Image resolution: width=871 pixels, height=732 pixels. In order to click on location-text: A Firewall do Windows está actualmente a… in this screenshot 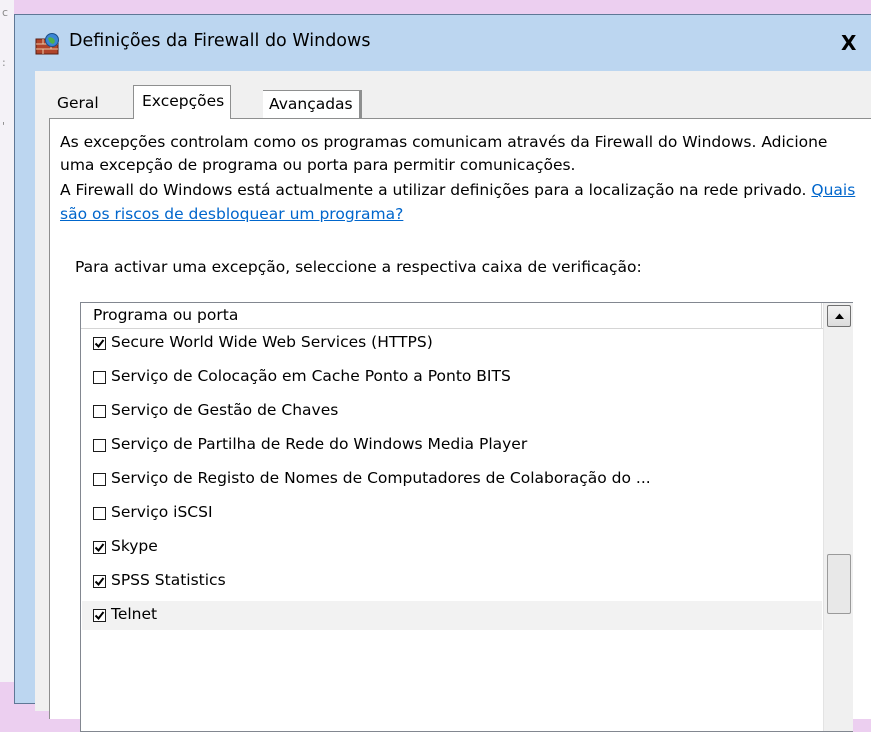, I will do `click(433, 190)`.